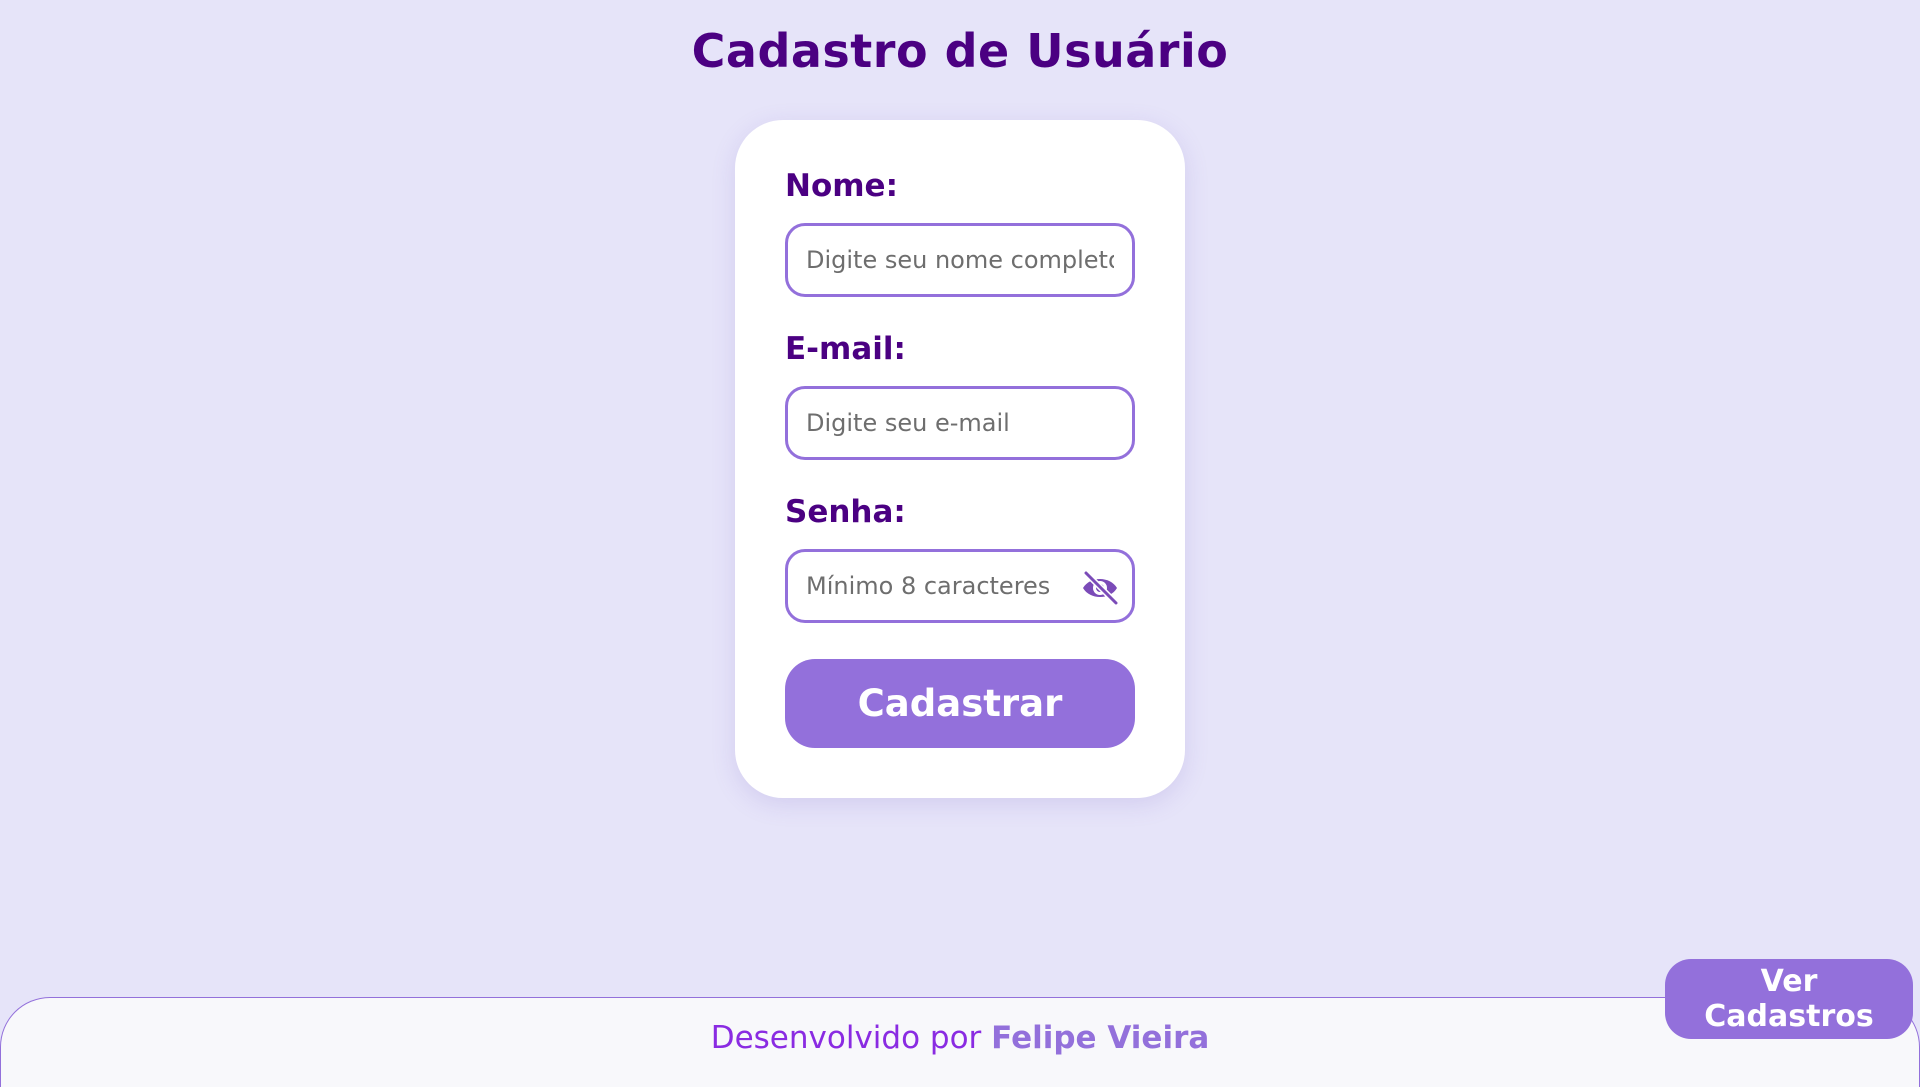 Image resolution: width=1920 pixels, height=1087 pixels. I want to click on email-field-container, so click(960, 423).